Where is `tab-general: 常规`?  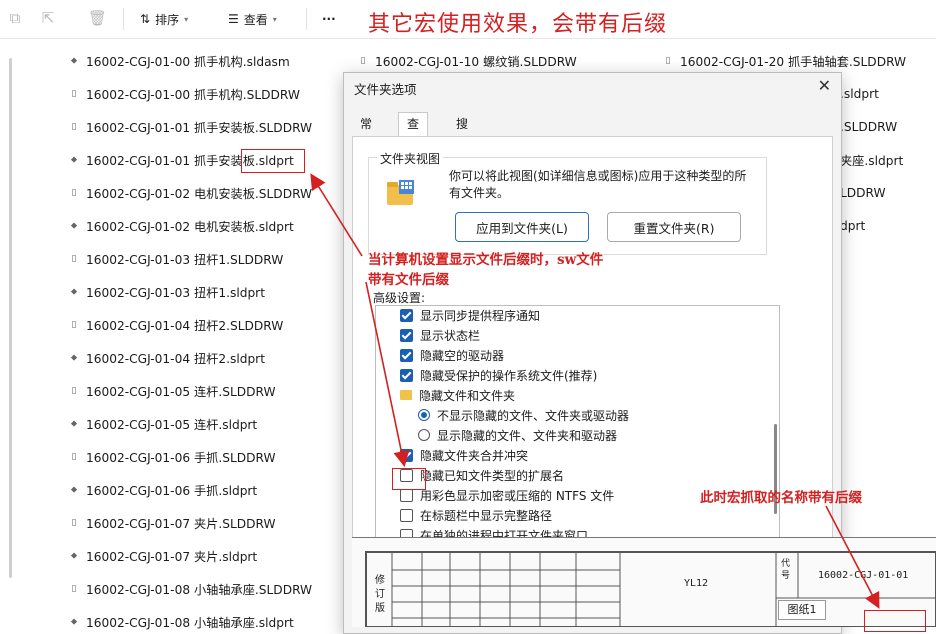 tab-general: 常规 is located at coordinates (366, 133).